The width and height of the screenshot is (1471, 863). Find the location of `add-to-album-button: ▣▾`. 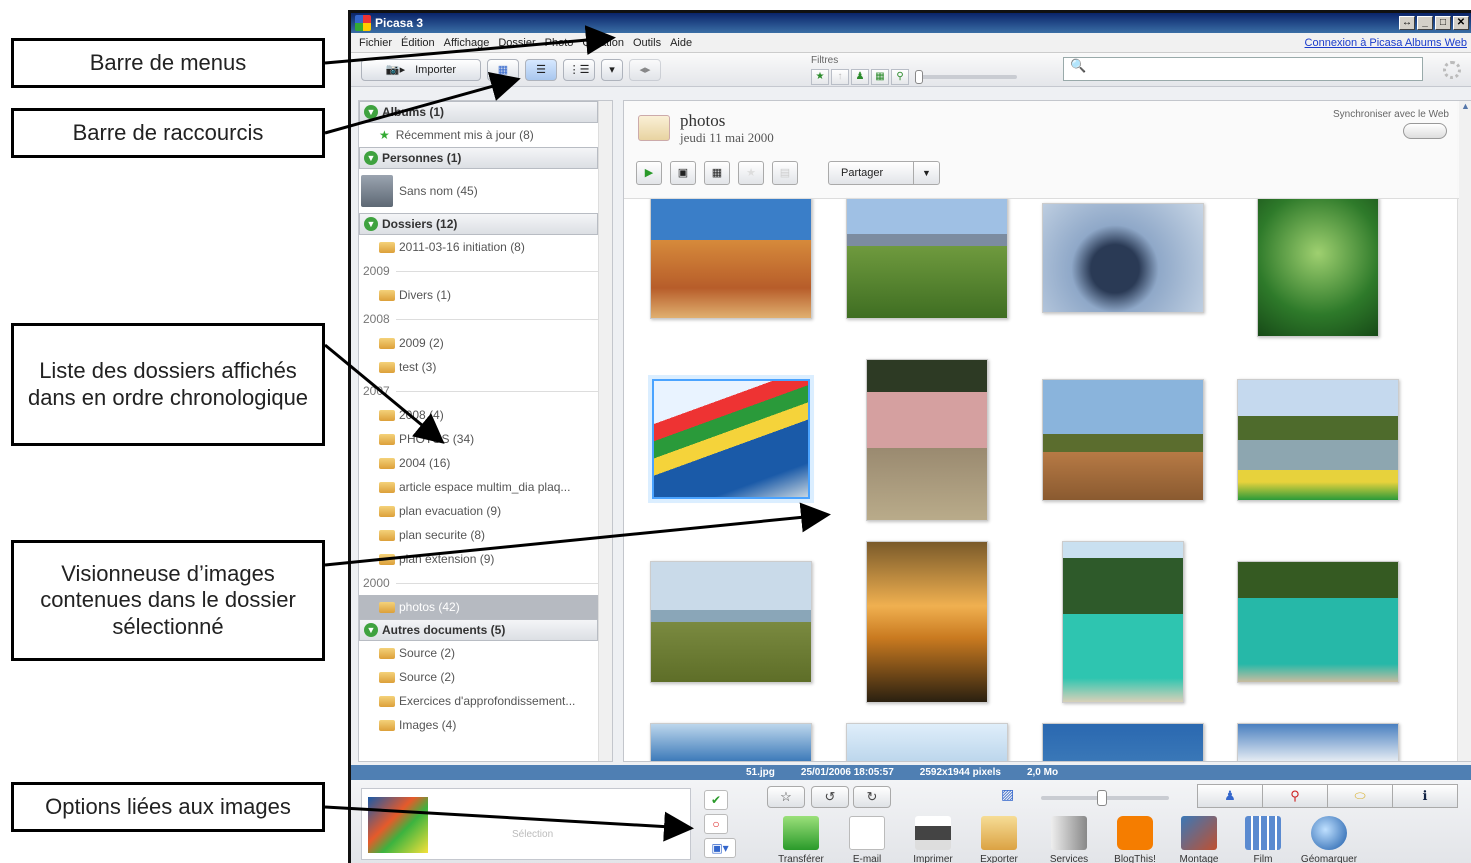

add-to-album-button: ▣▾ is located at coordinates (720, 848).